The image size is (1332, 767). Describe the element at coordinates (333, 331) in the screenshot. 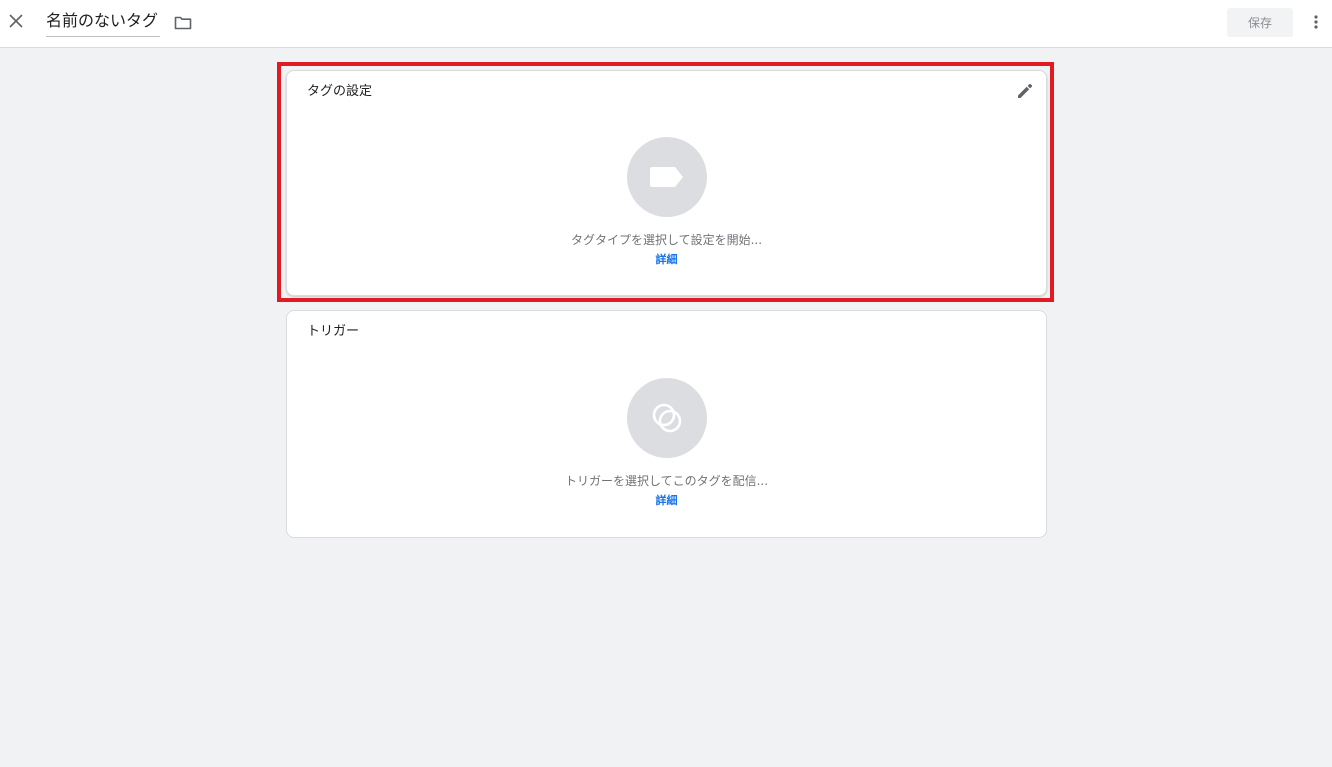

I see `triggering-title: トリガー` at that location.